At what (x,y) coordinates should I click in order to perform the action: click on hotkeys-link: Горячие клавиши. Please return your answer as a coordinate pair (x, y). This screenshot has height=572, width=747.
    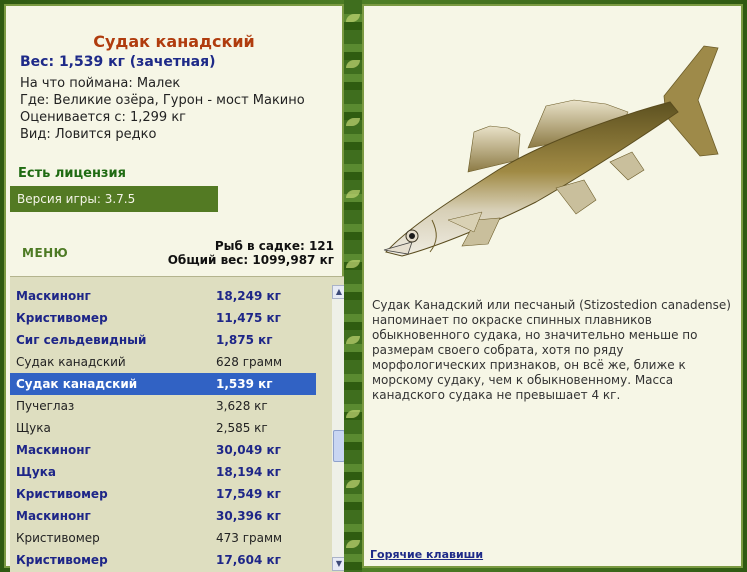
    Looking at the image, I should click on (426, 554).